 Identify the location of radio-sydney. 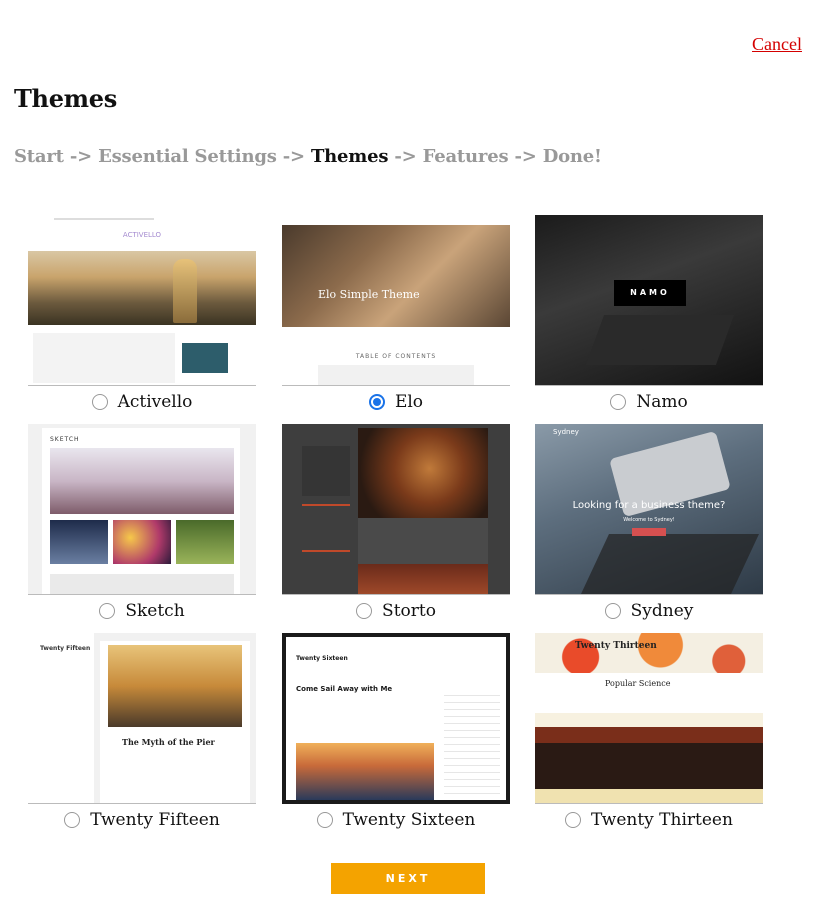
(612, 611).